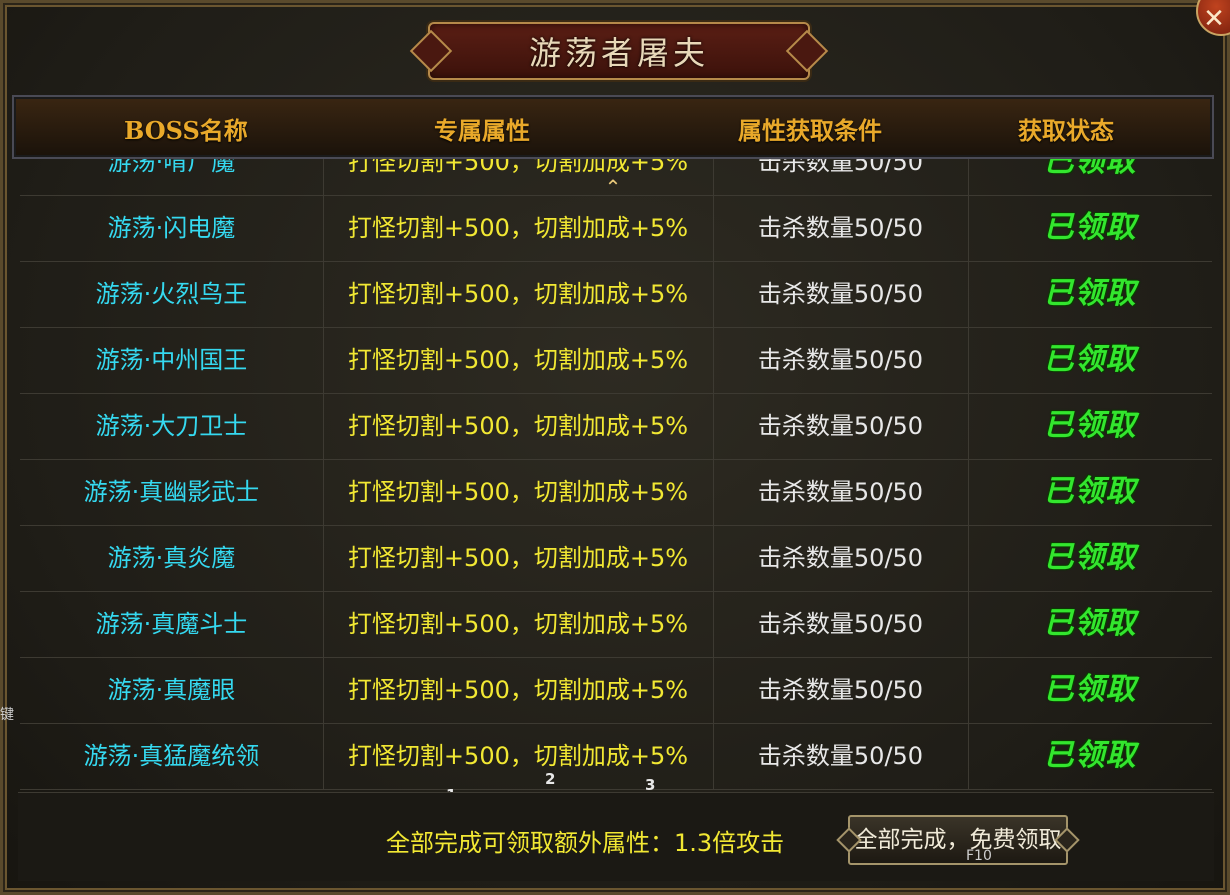  I want to click on table-row: 游荡·大刀卫士 打怪切割+500，切割加成+5% 击杀数量50/50 已领取, so click(616, 427).